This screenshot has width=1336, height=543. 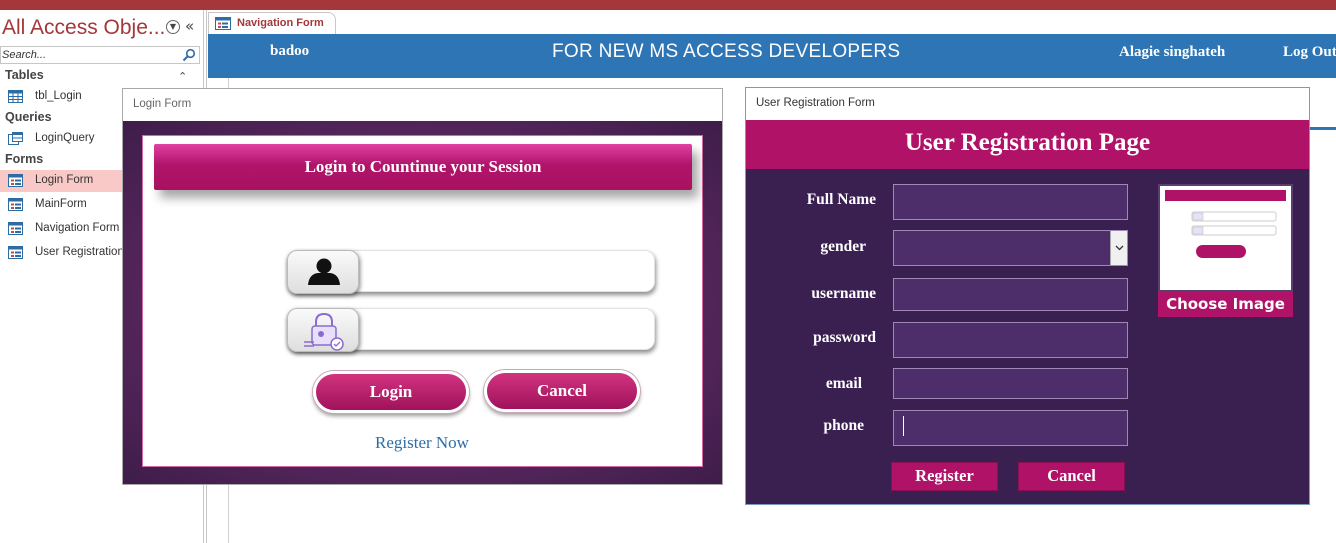 I want to click on chevron-up-icon: ⌃, so click(x=182, y=76).